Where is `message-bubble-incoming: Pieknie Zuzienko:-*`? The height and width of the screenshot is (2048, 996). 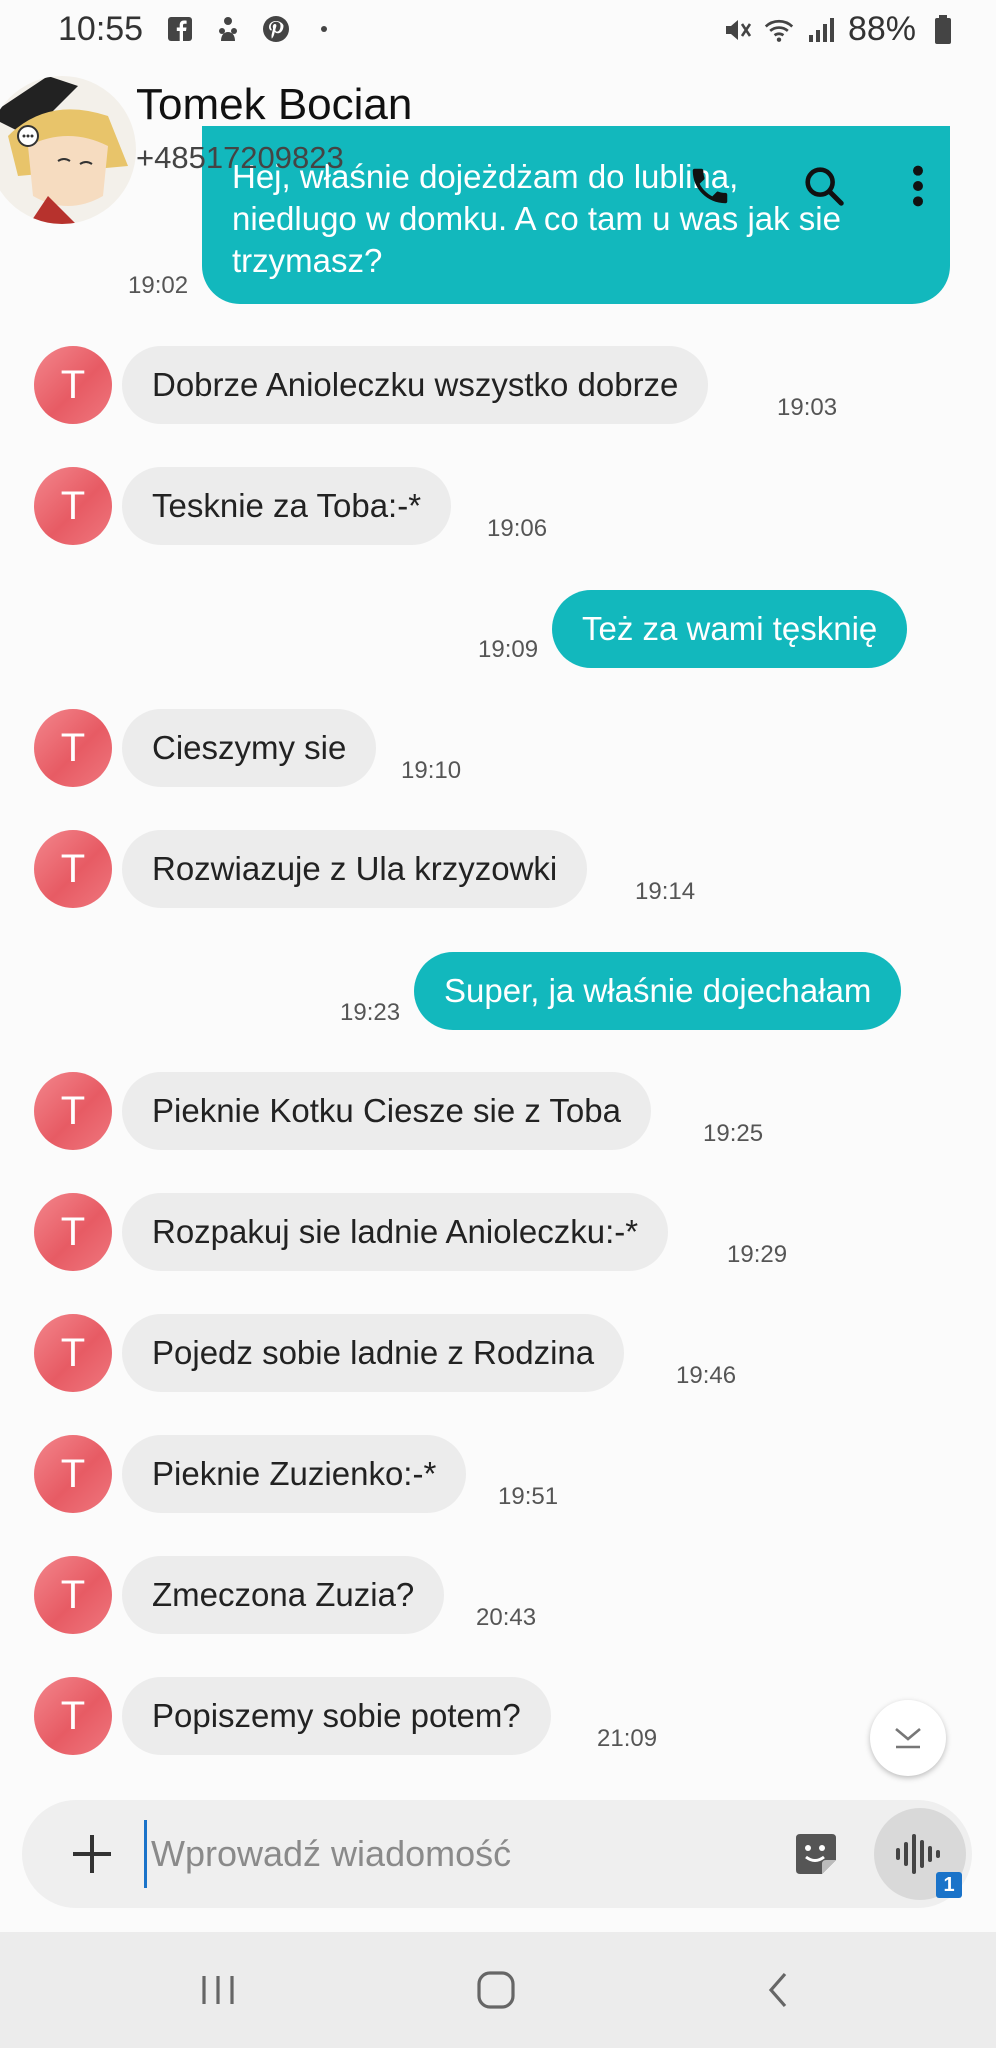 message-bubble-incoming: Pieknie Zuzienko:-* is located at coordinates (294, 1474).